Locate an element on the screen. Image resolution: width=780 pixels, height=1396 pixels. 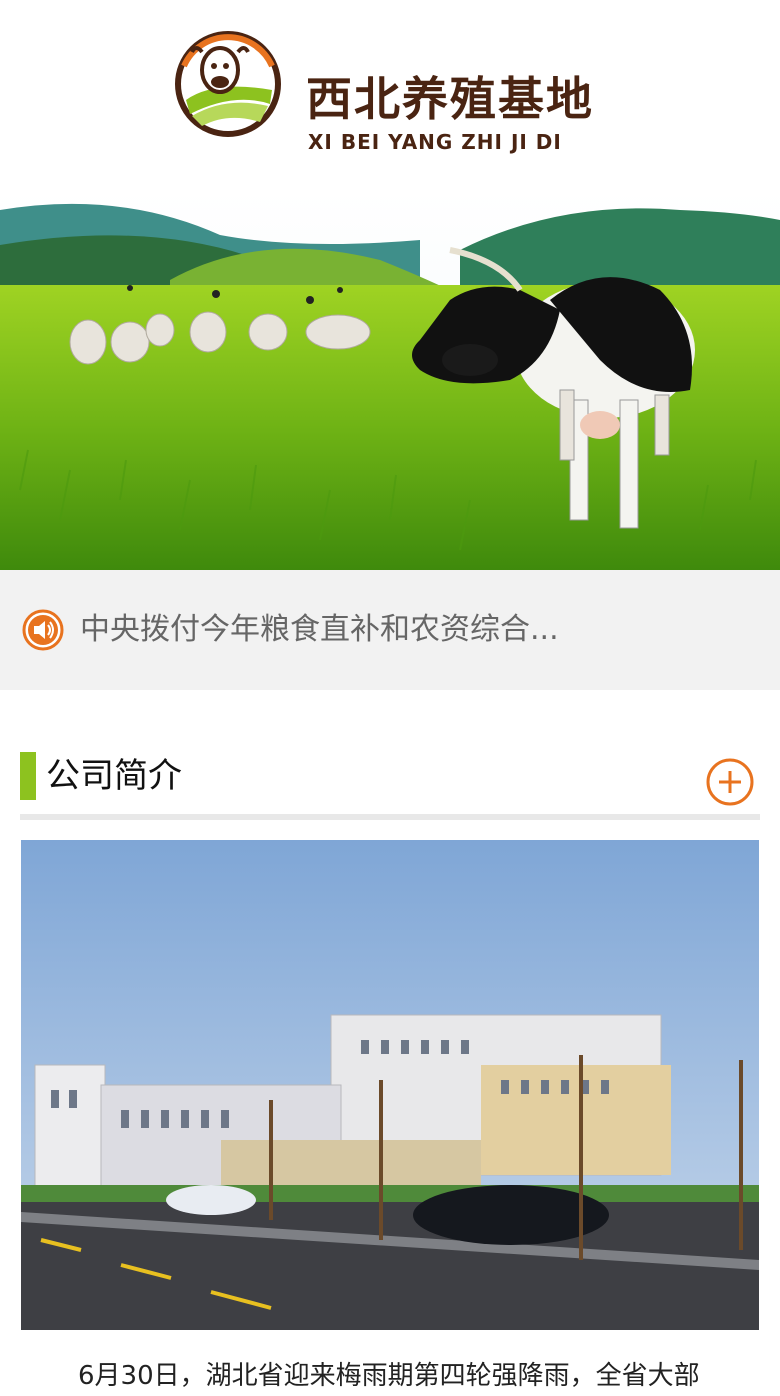
speaker-icon is located at coordinates (43, 630).